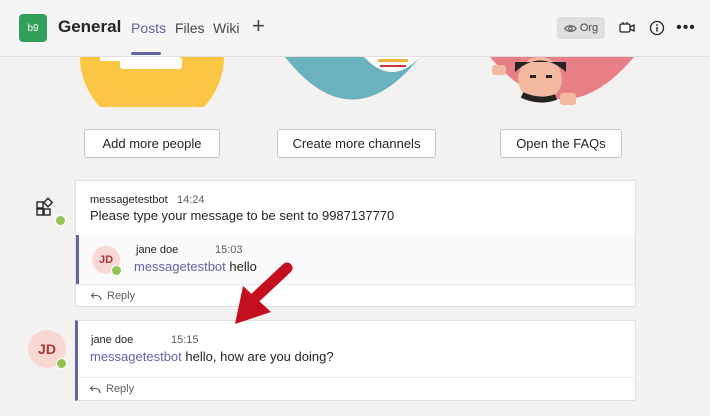 The height and width of the screenshot is (416, 710). I want to click on meet-now-icon, so click(627, 28).